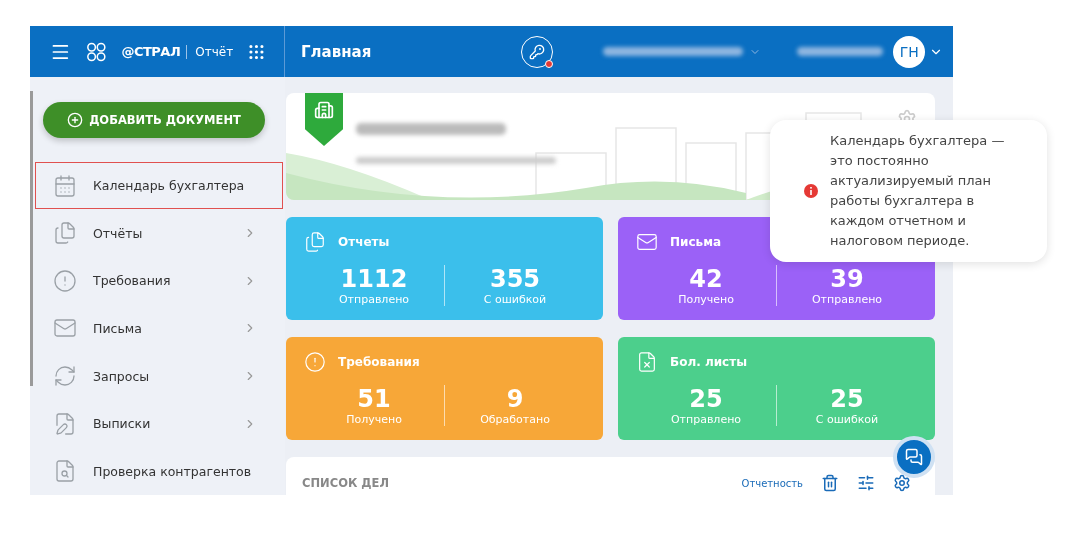 Image resolution: width=1065 pixels, height=543 pixels. Describe the element at coordinates (537, 51) in the screenshot. I see `key-icon` at that location.